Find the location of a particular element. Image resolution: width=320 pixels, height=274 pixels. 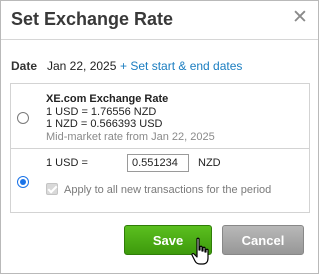

set-start-end-dates-link: + Set start & end dates is located at coordinates (181, 66).